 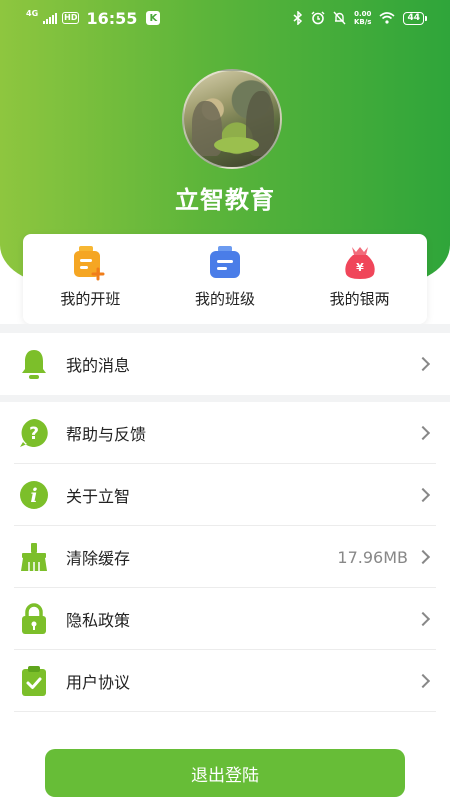 What do you see at coordinates (32, 13) in the screenshot?
I see `network-type: 4G` at bounding box center [32, 13].